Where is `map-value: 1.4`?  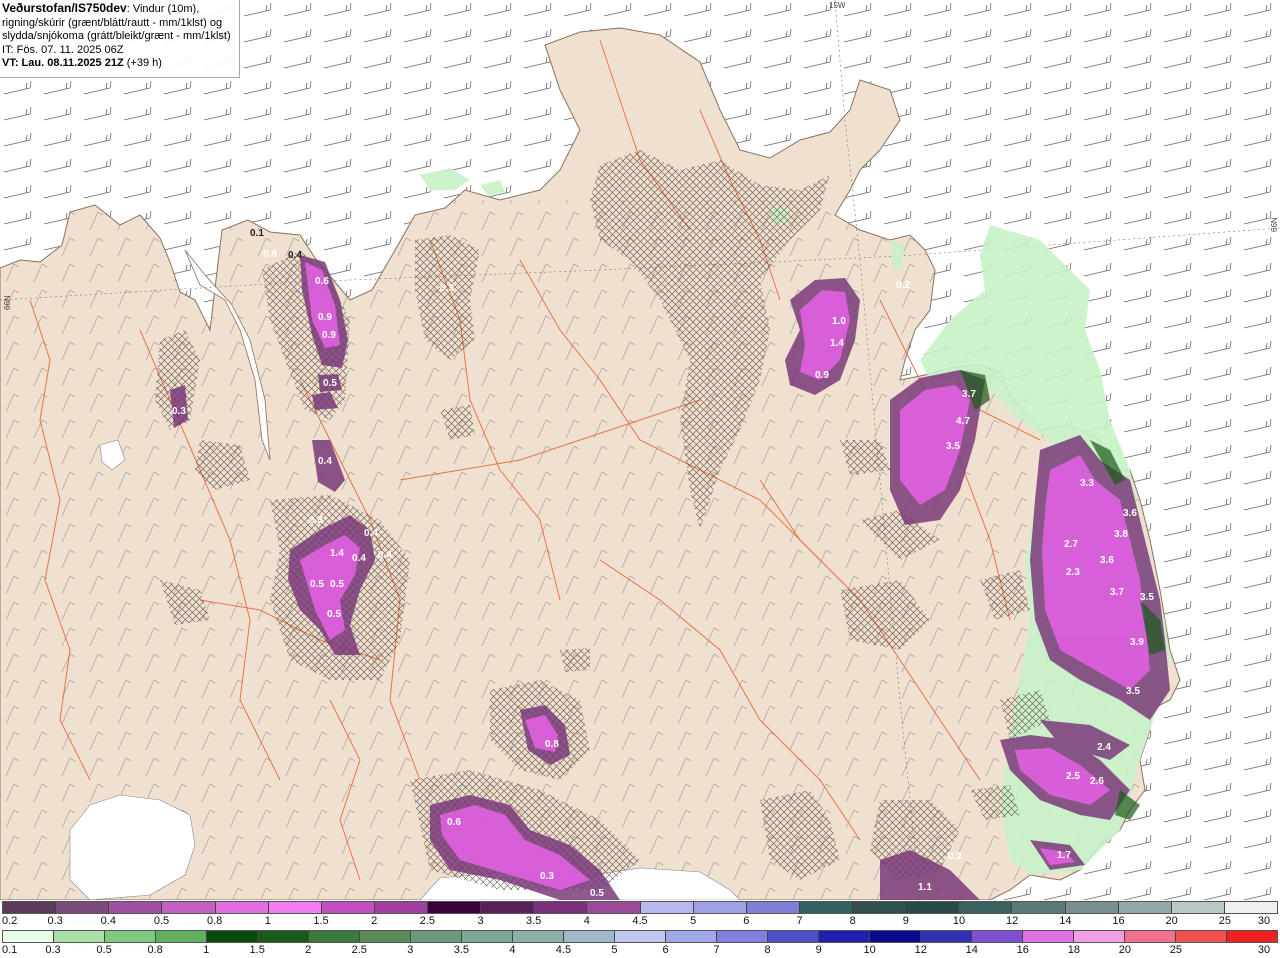
map-value: 1.4 is located at coordinates (337, 553).